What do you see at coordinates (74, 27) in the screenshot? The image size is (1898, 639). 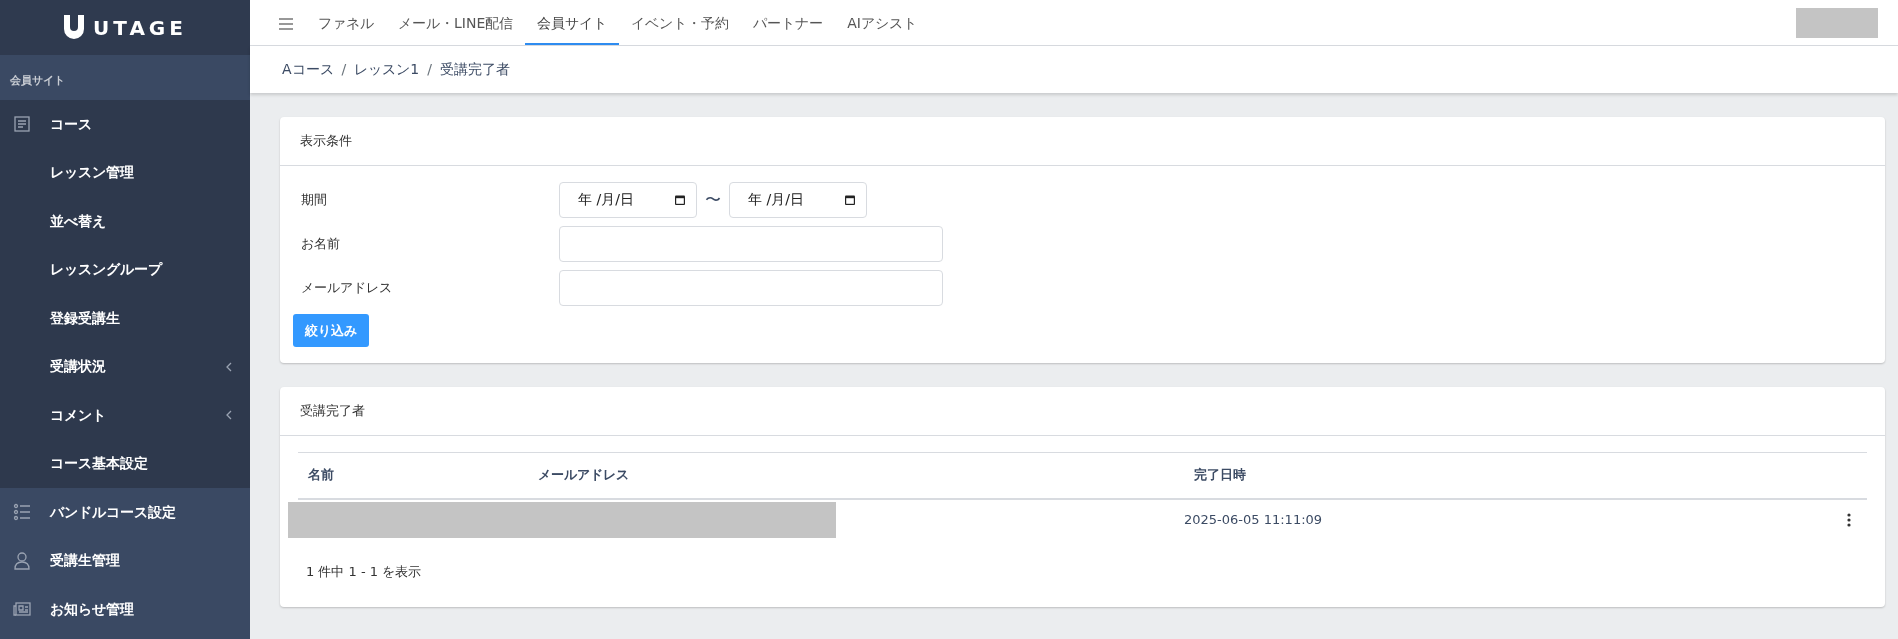 I see `logo-icon` at bounding box center [74, 27].